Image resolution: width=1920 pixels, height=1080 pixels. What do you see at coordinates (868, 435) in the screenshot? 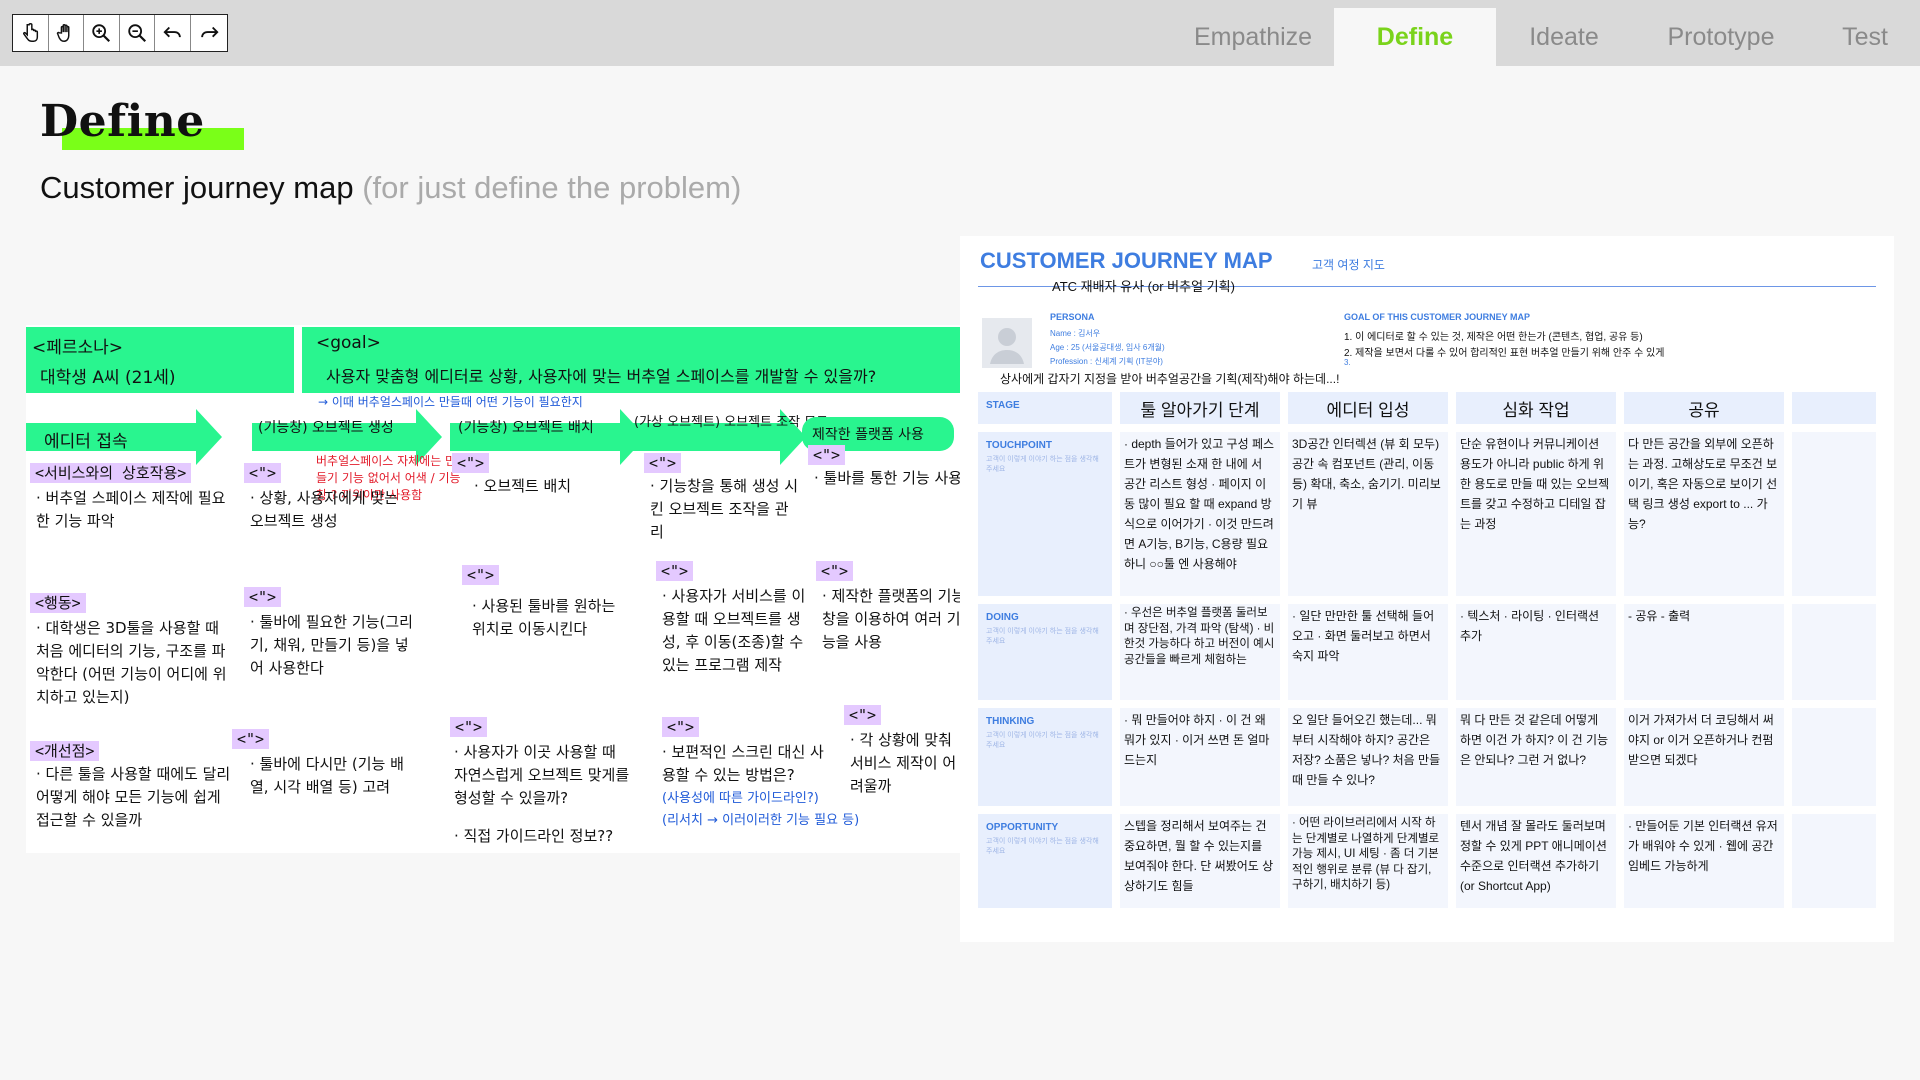
I see `step-5: 제작한 플랫폼 사용` at bounding box center [868, 435].